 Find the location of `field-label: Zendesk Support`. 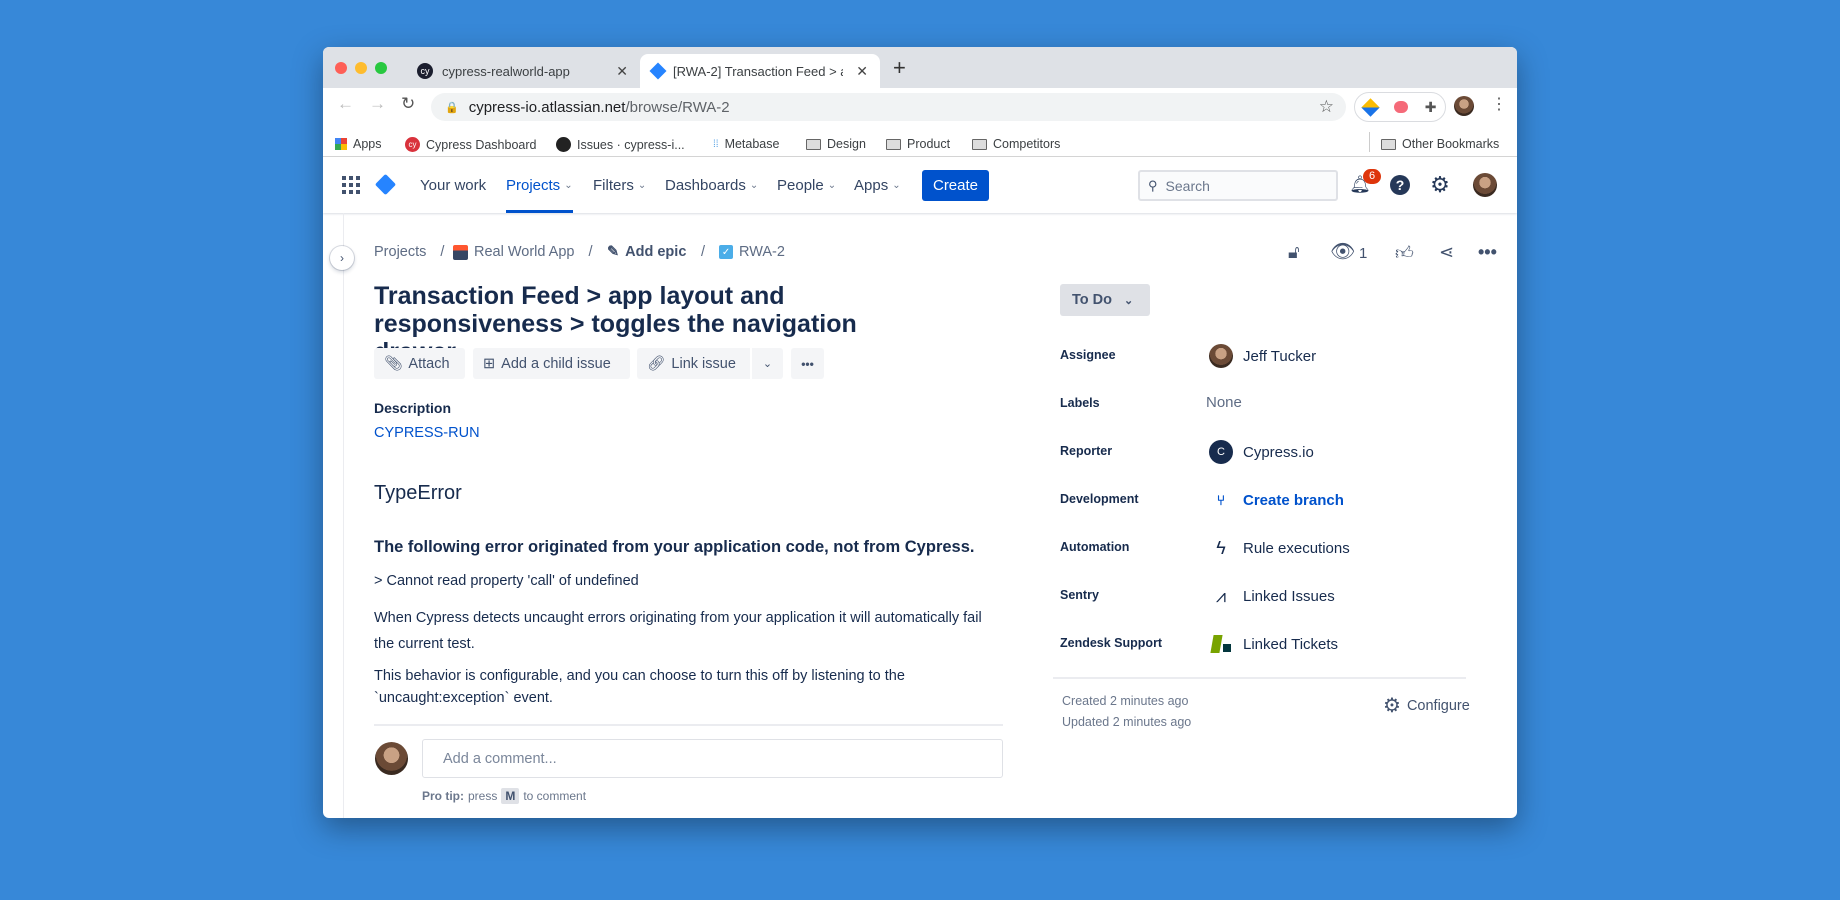

field-label: Zendesk Support is located at coordinates (1111, 643).